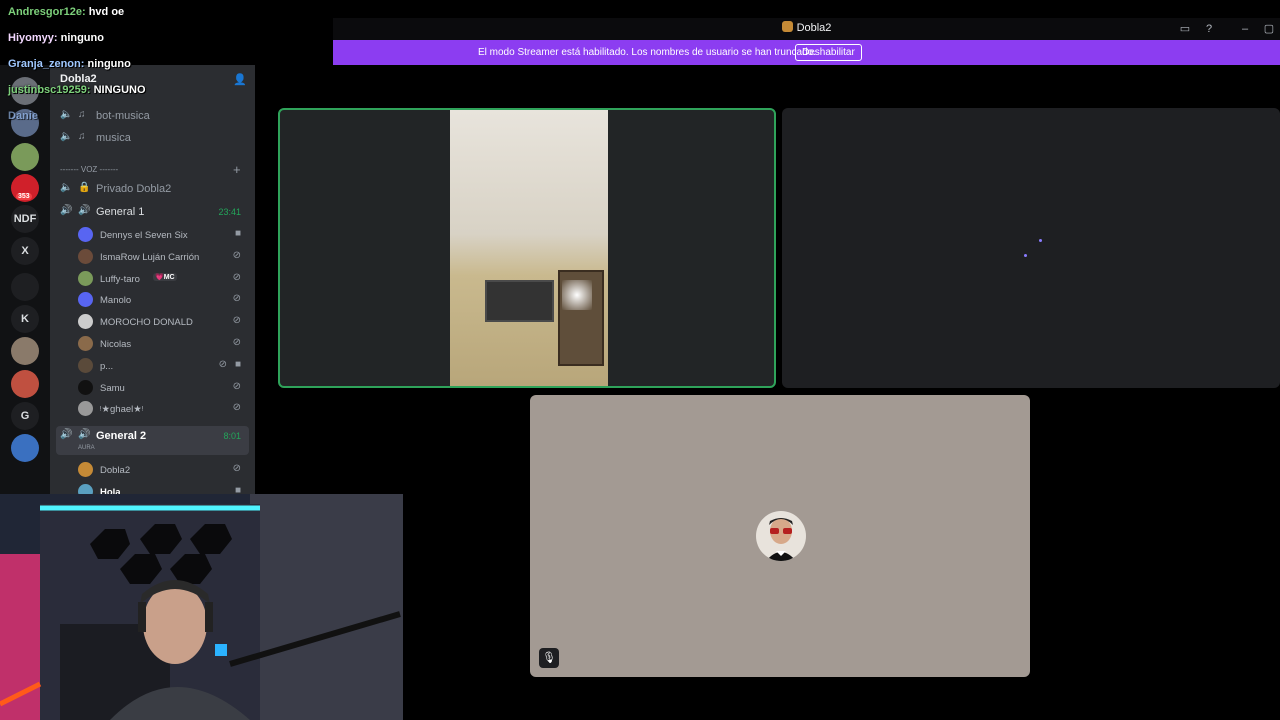 This screenshot has height=720, width=1280. I want to click on help-icon: ?, so click(1209, 29).